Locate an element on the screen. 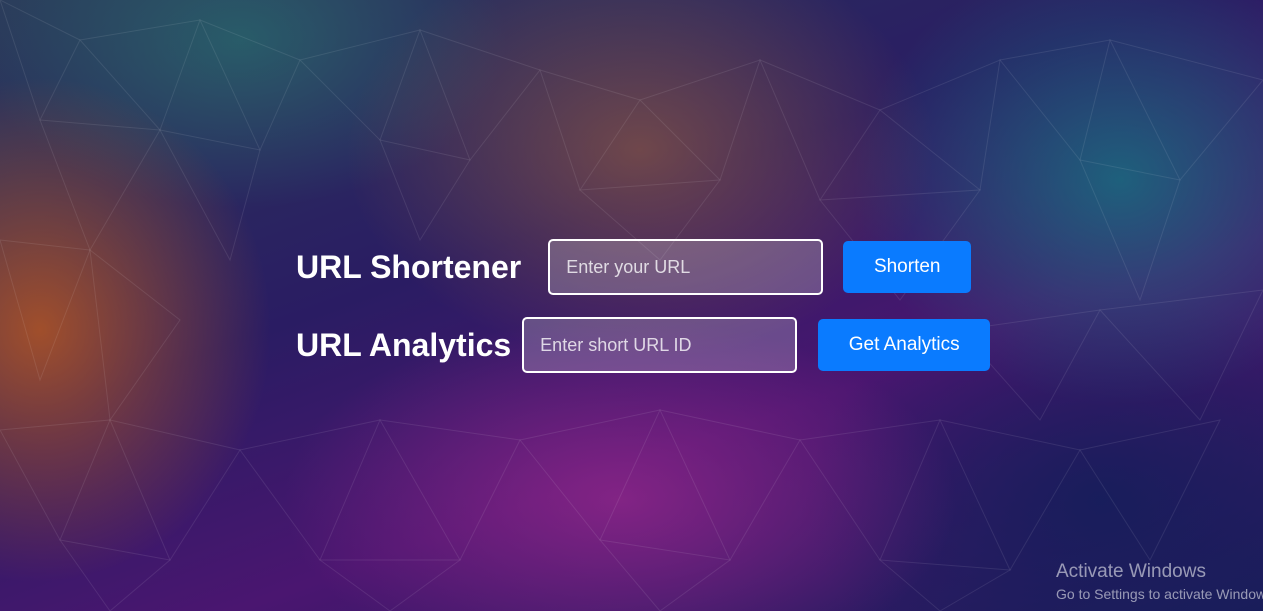  shortener-row: URL Shortener Shorten is located at coordinates (634, 267).